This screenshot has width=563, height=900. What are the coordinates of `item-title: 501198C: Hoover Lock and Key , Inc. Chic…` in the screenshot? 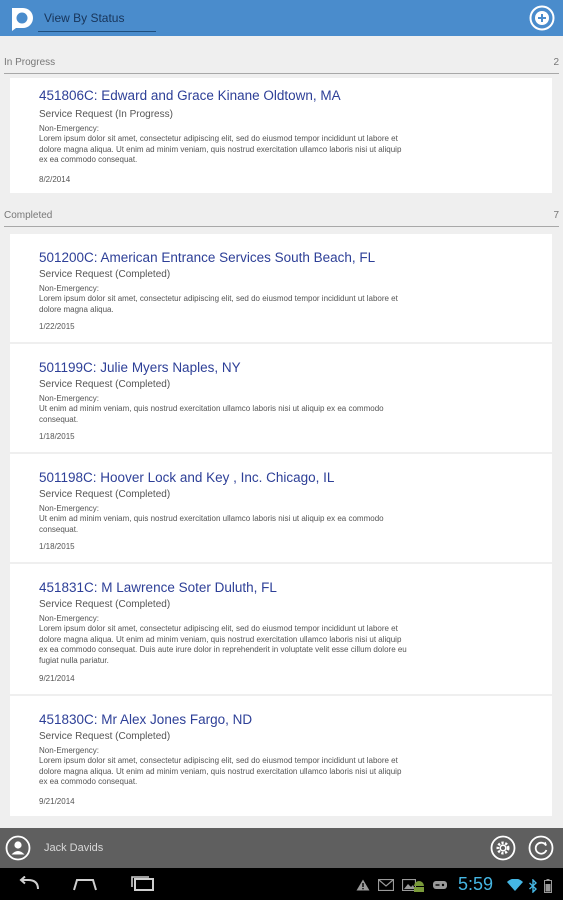 It's located at (186, 477).